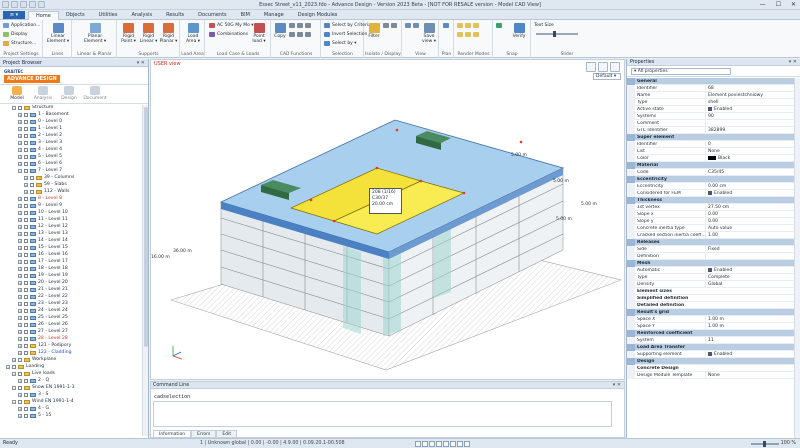  I want to click on enabled-checkbox, so click(710, 109).